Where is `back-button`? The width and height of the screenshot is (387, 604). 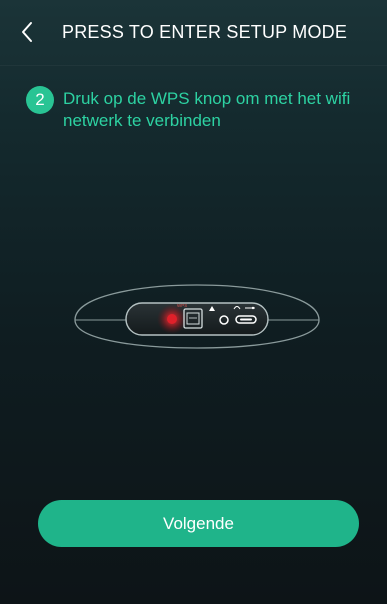
back-button is located at coordinates (27, 32).